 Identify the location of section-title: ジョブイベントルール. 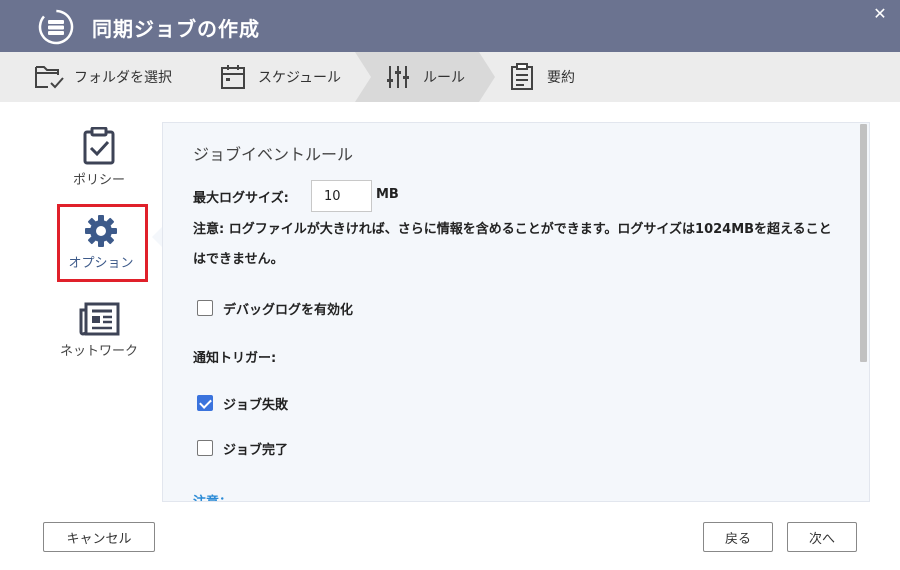
(273, 154).